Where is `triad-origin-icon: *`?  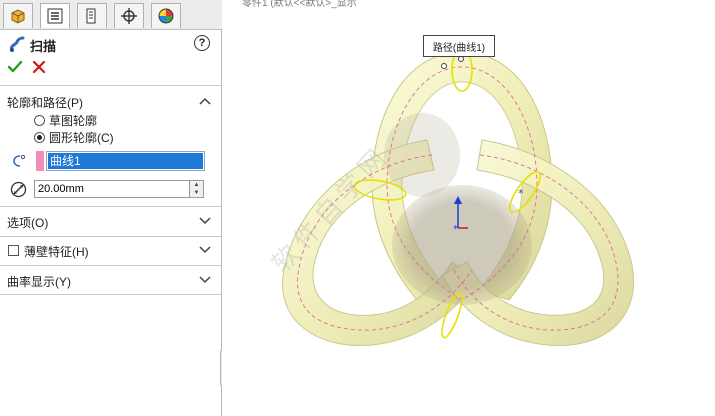 triad-origin-icon: * is located at coordinates (455, 229).